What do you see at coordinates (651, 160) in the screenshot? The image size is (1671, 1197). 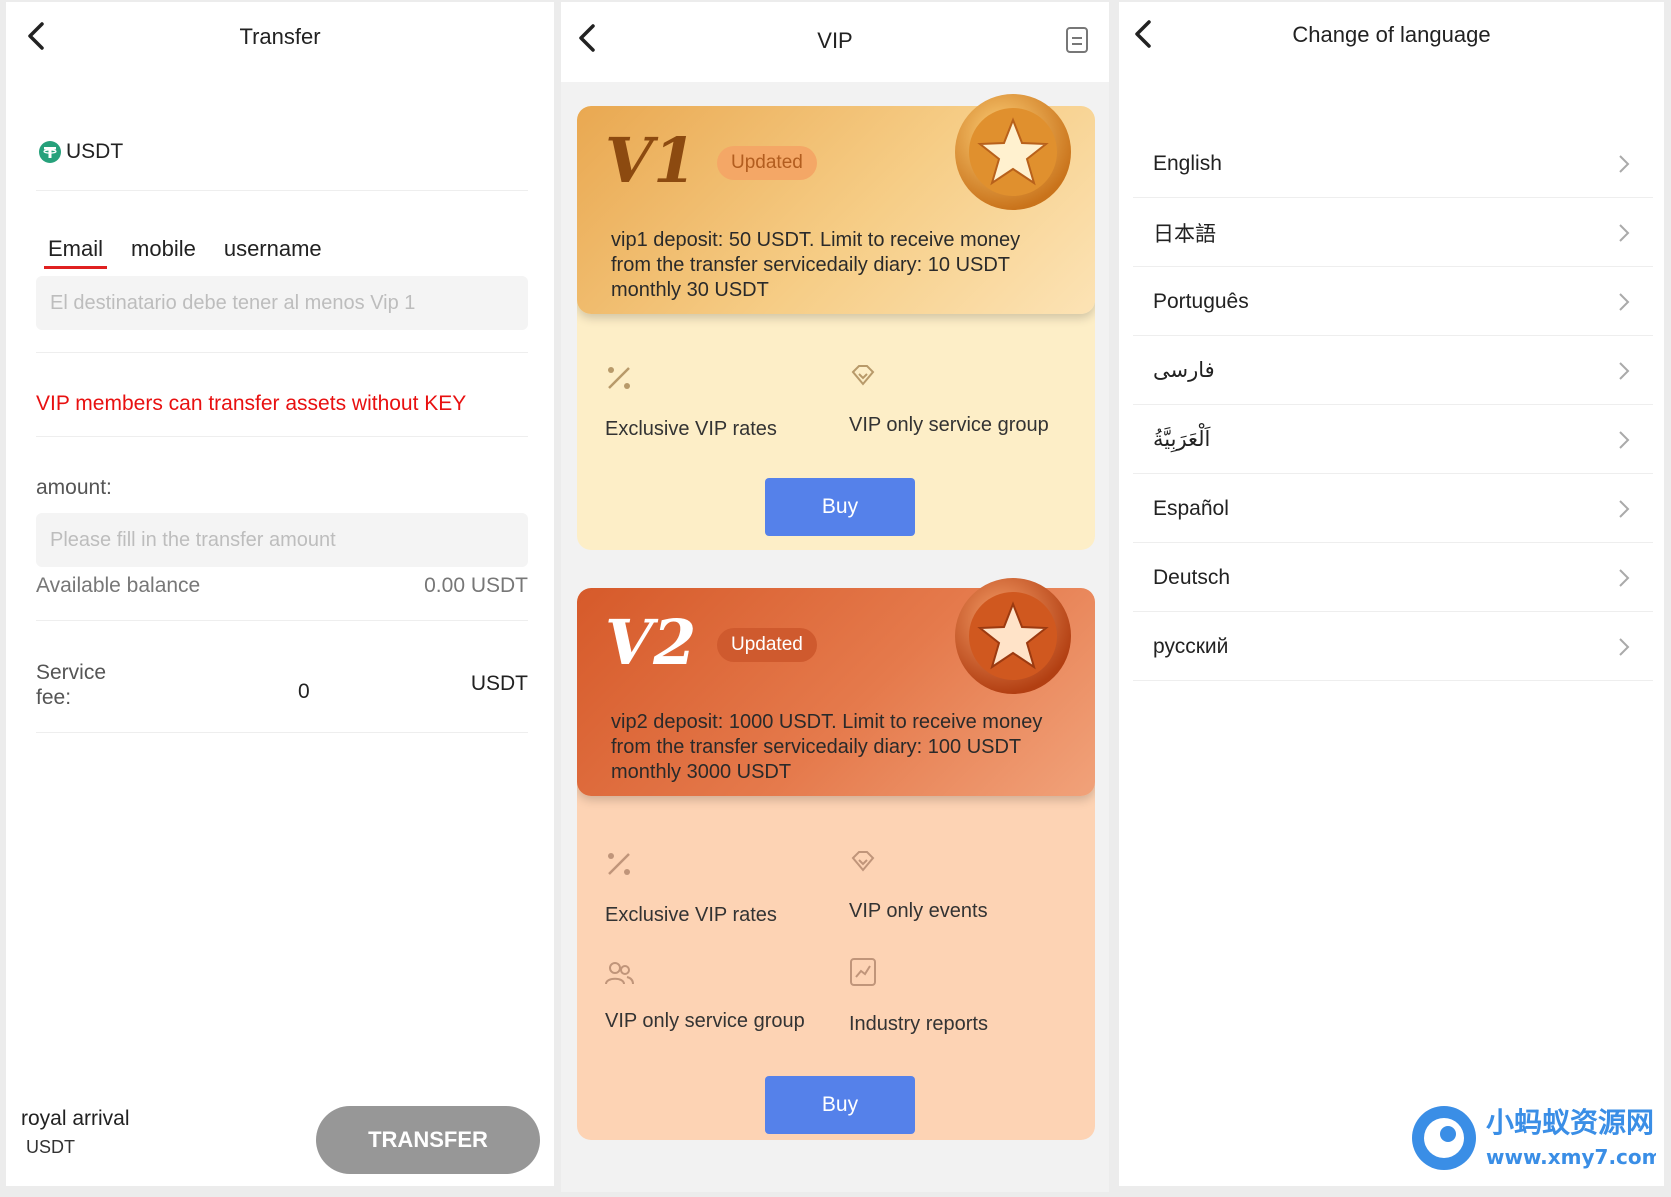 I see `vip-level: V1` at bounding box center [651, 160].